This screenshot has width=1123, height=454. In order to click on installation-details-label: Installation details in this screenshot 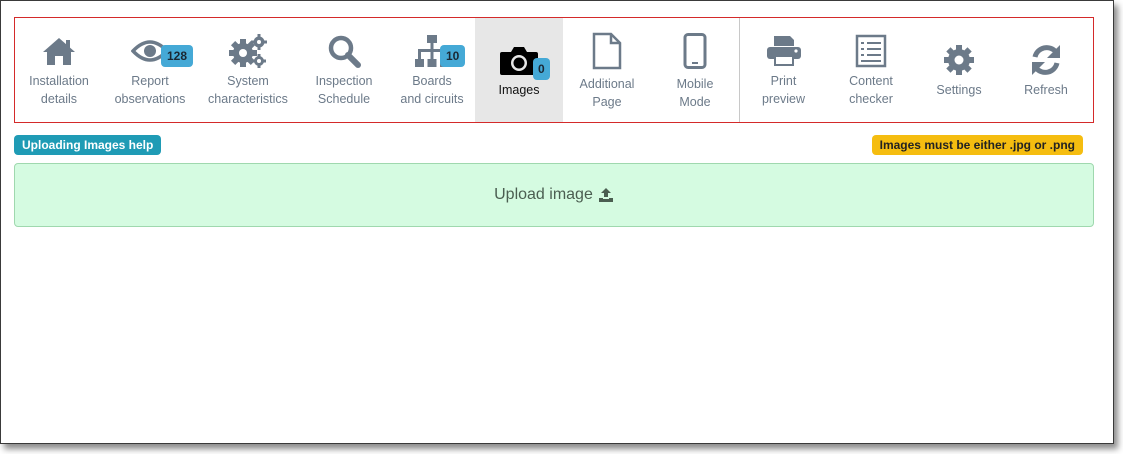, I will do `click(59, 89)`.